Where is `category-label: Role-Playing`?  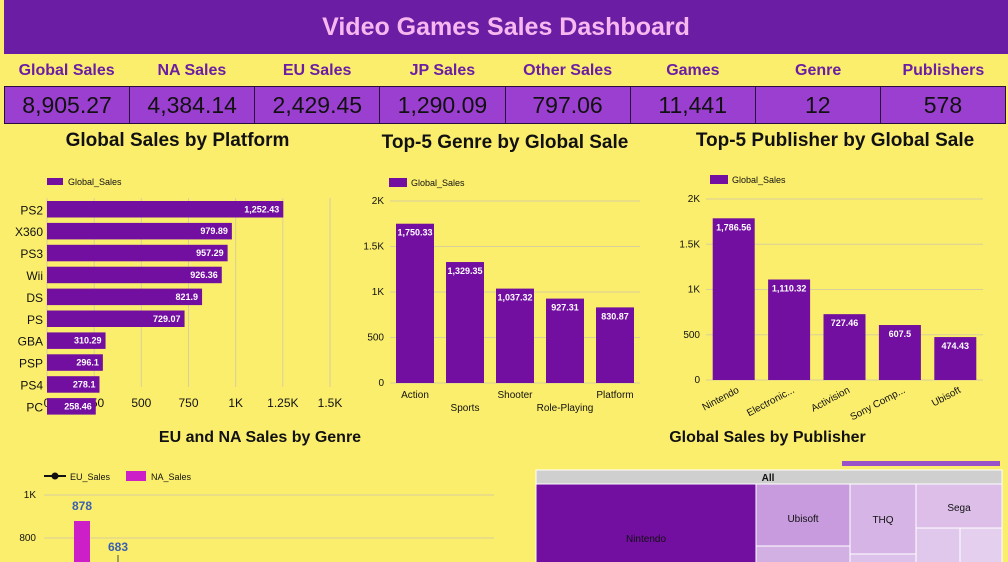
category-label: Role-Playing is located at coordinates (565, 408).